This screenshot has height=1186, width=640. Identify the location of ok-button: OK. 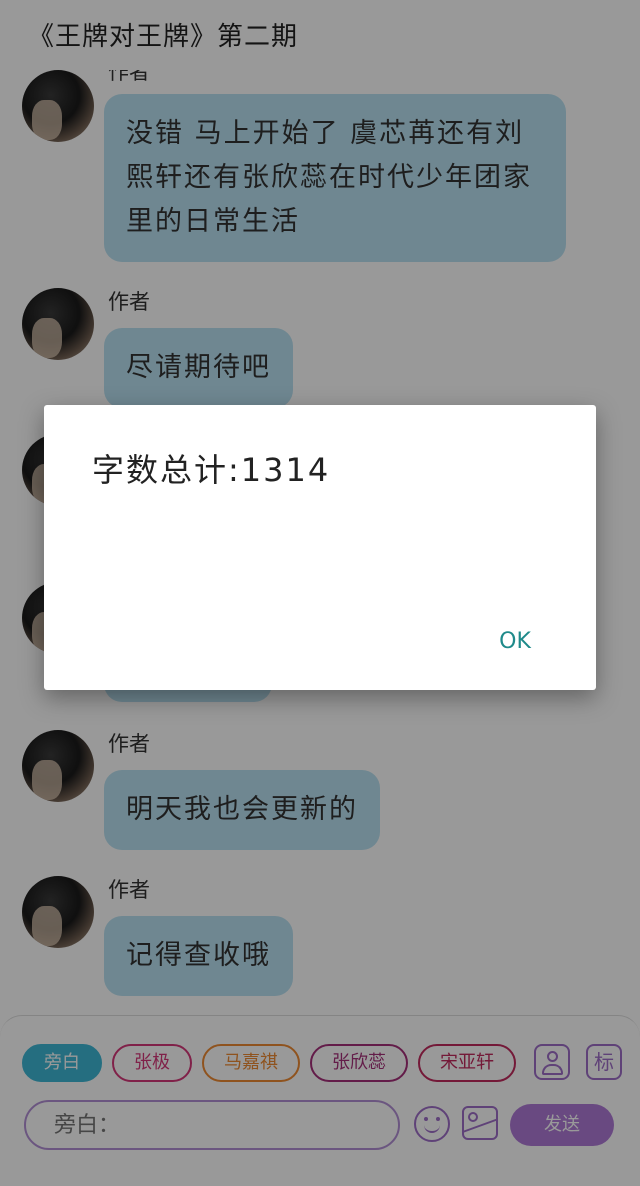
(515, 641).